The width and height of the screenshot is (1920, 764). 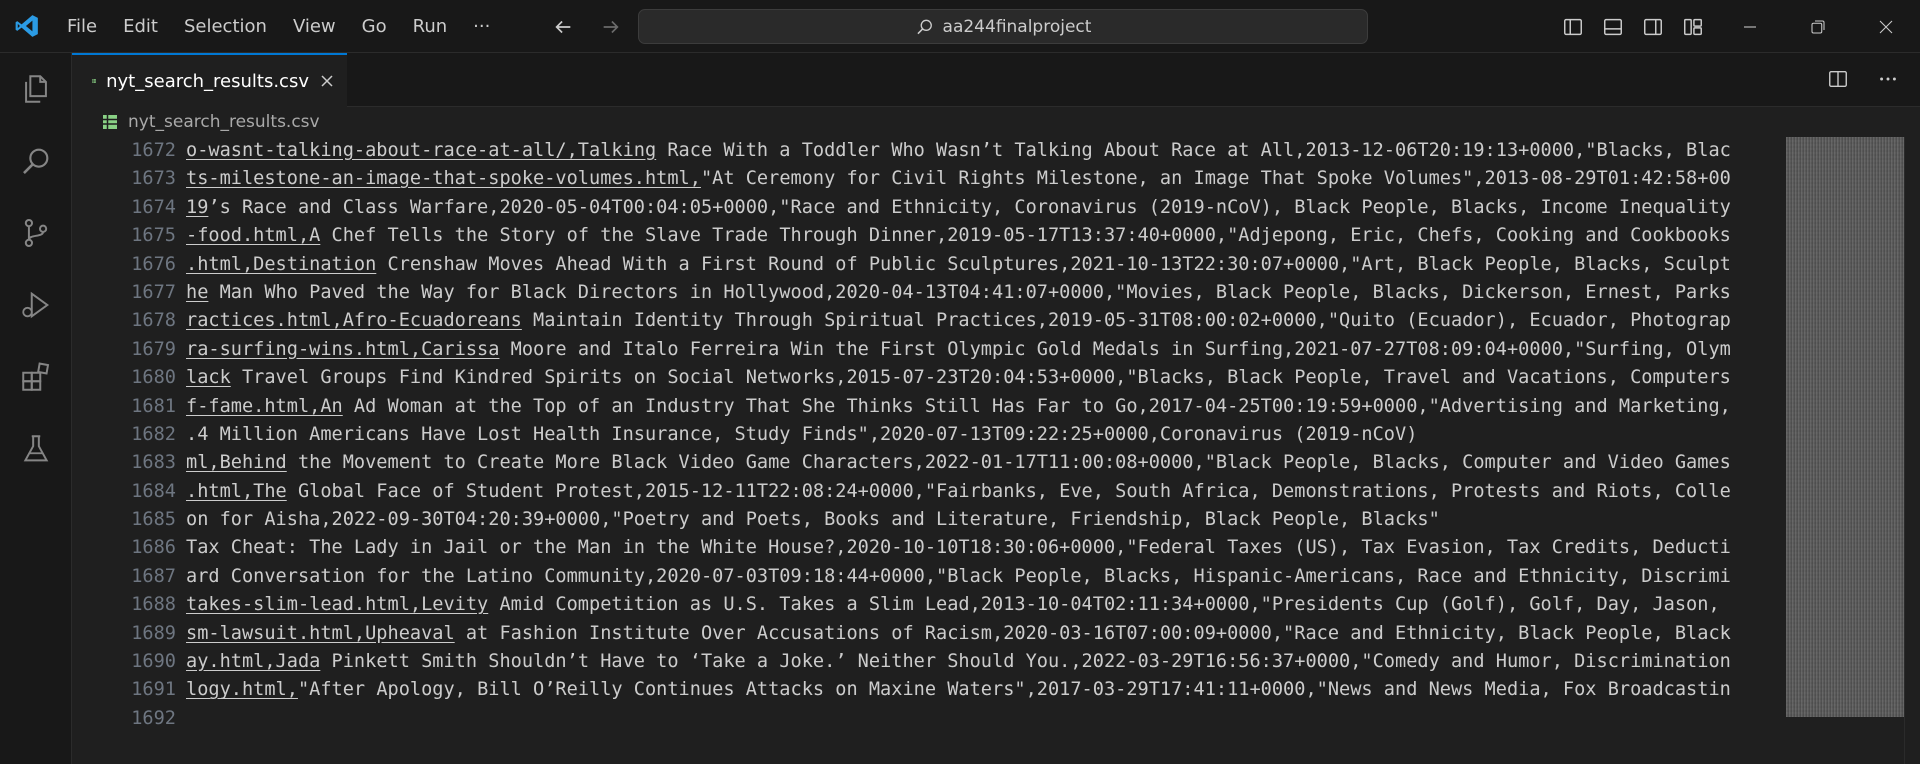 I want to click on code-line-link: takes-slim-lead.html,Levity, so click(x=337, y=604).